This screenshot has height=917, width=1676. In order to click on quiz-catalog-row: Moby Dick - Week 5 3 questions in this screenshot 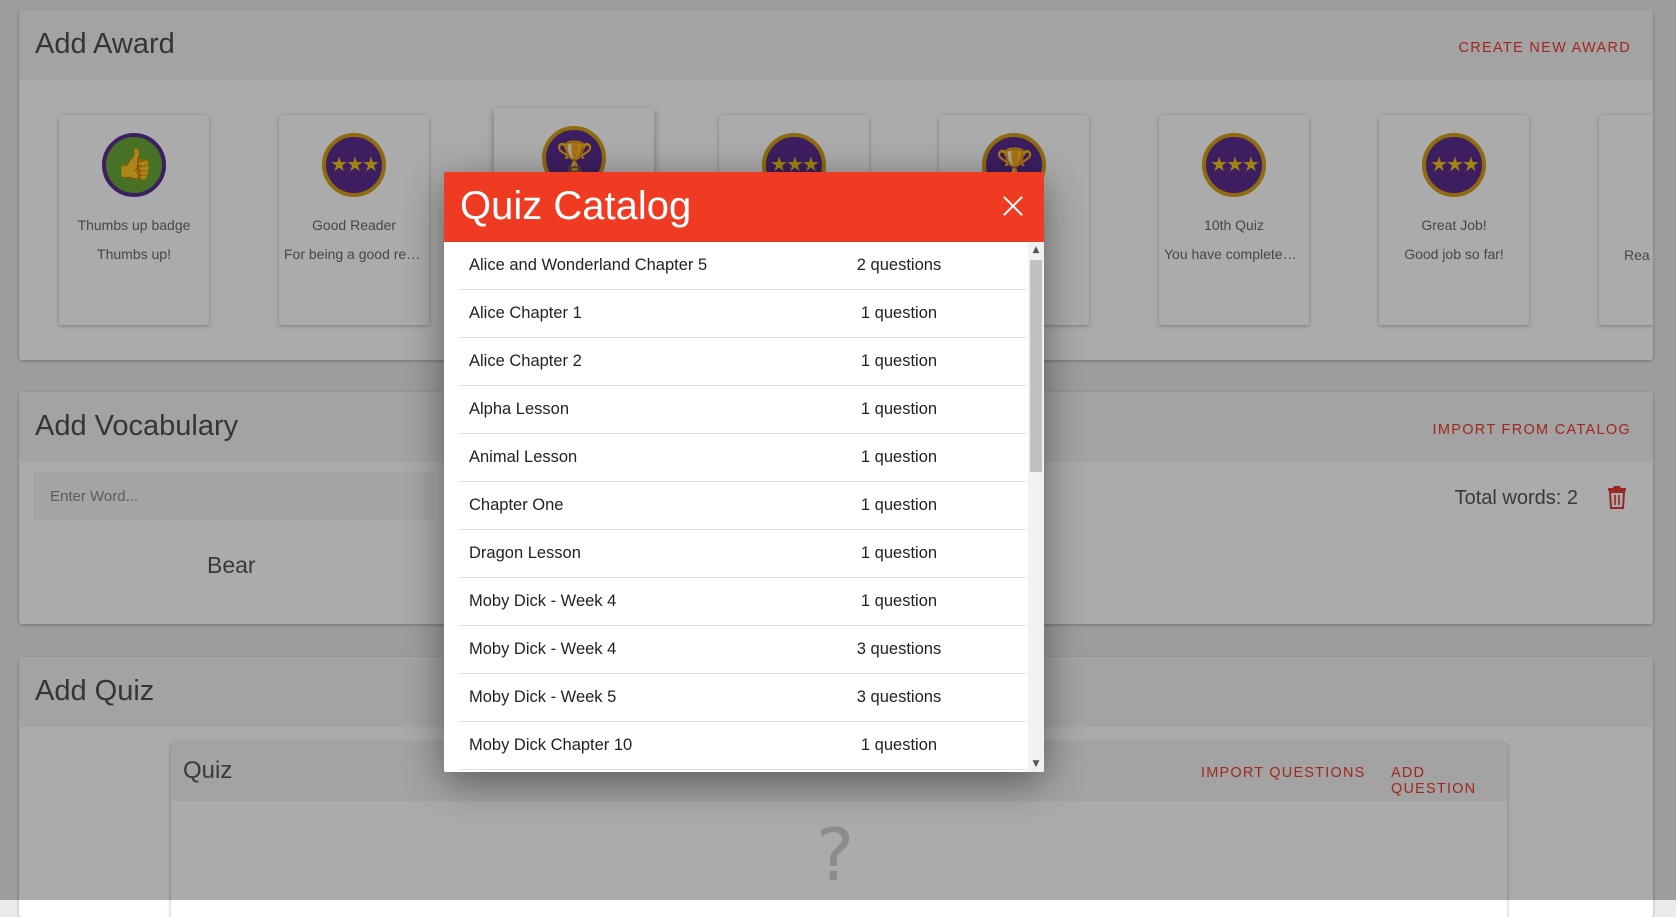, I will do `click(743, 698)`.